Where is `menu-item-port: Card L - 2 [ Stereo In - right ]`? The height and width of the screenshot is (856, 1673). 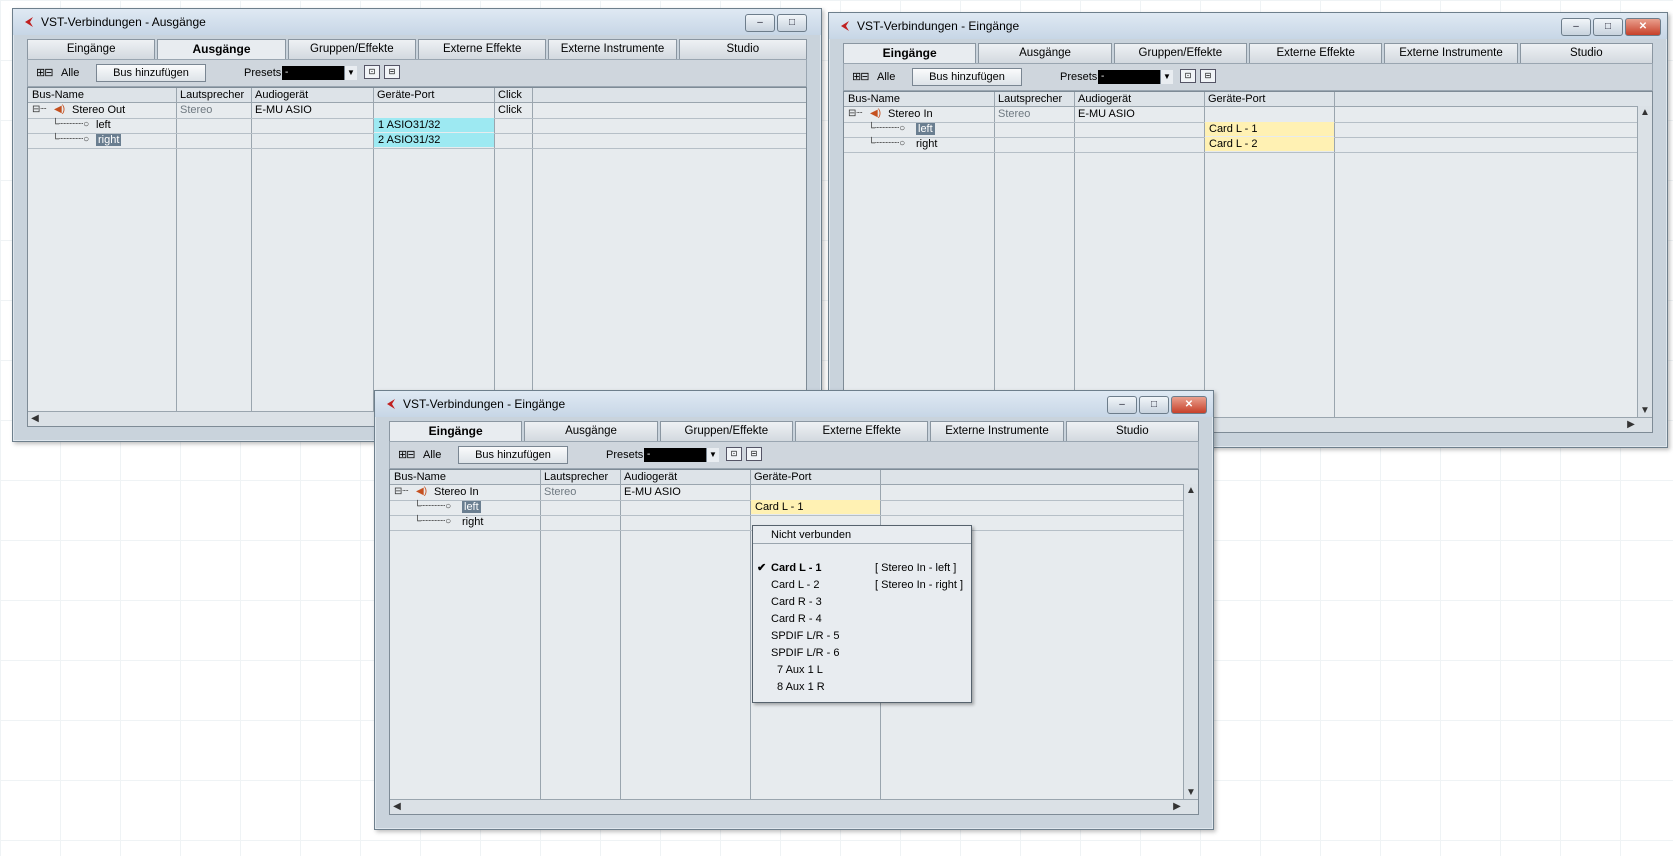 menu-item-port: Card L - 2 [ Stereo In - right ] is located at coordinates (862, 585).